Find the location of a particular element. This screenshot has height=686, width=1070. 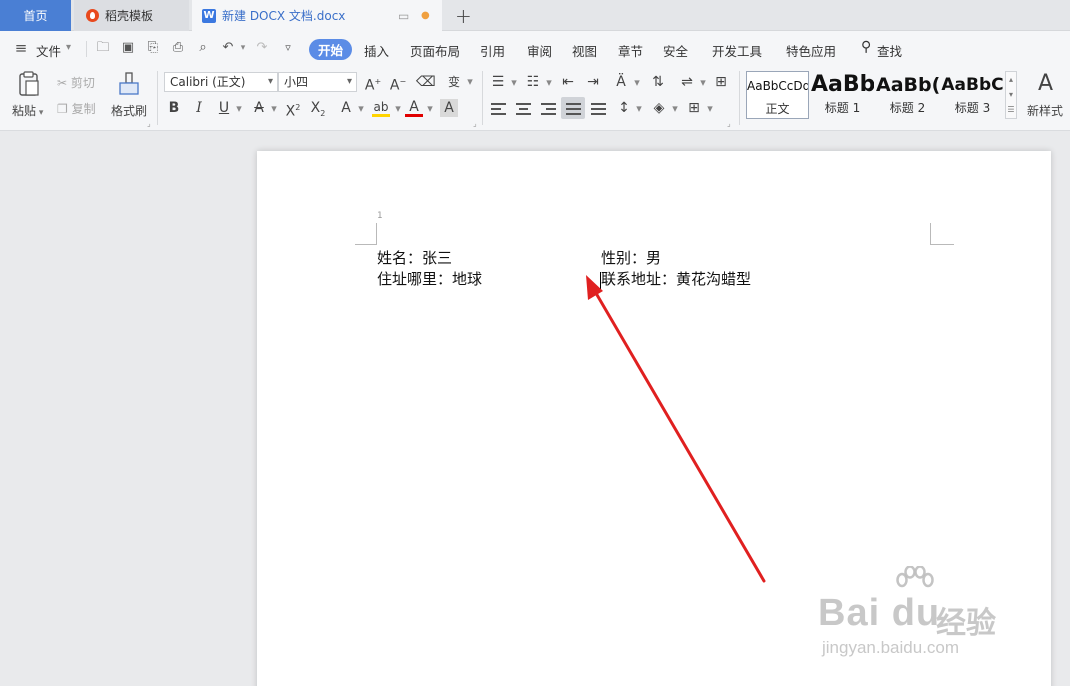

grow-font-icon: A+ is located at coordinates (373, 83).